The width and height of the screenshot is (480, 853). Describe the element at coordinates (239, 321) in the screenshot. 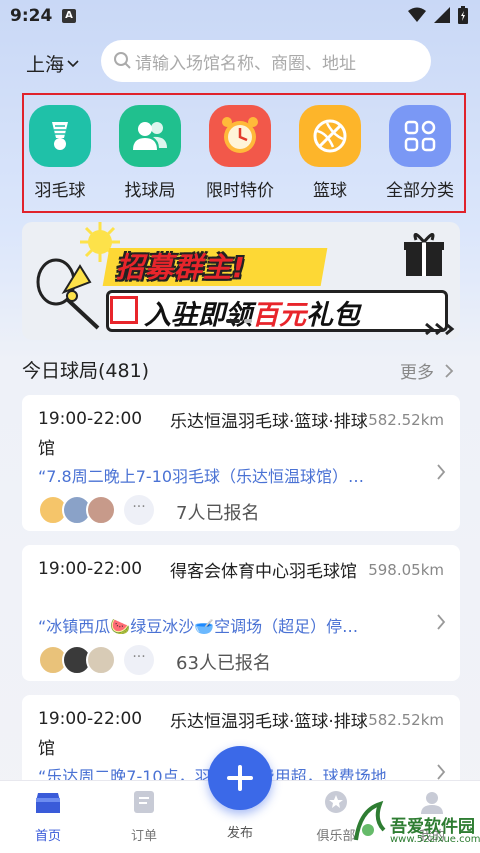

I see `banner-pager` at that location.